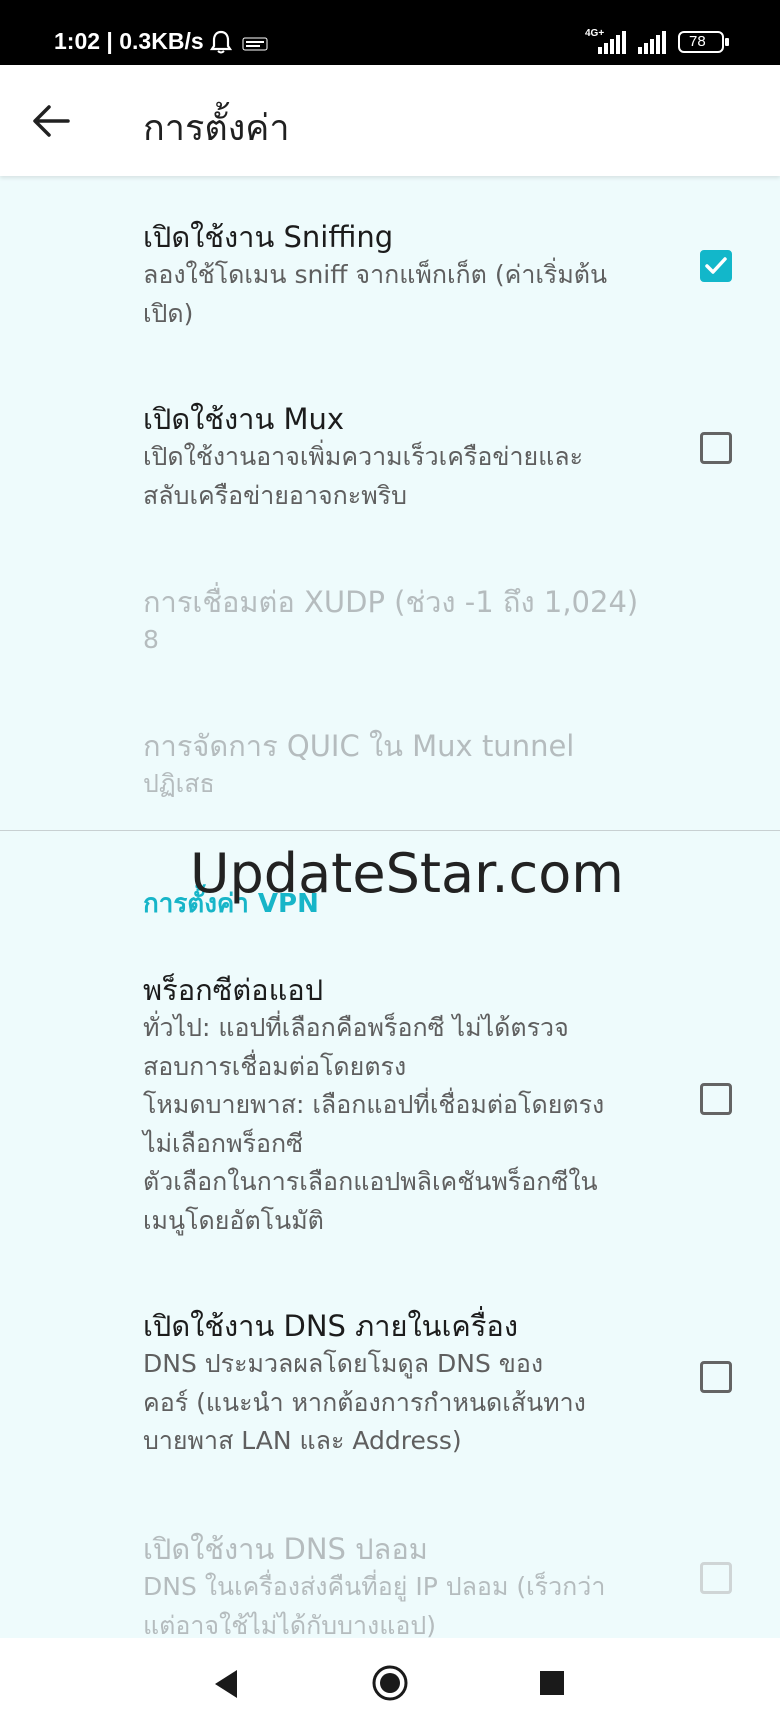 Image resolution: width=780 pixels, height=1733 pixels. I want to click on square-recents-icon, so click(552, 1683).